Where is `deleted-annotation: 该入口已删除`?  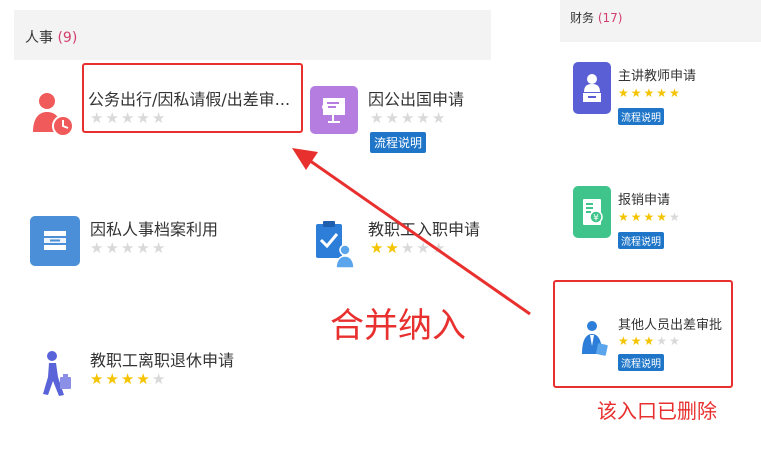
deleted-annotation: 该入口已删除 is located at coordinates (657, 411).